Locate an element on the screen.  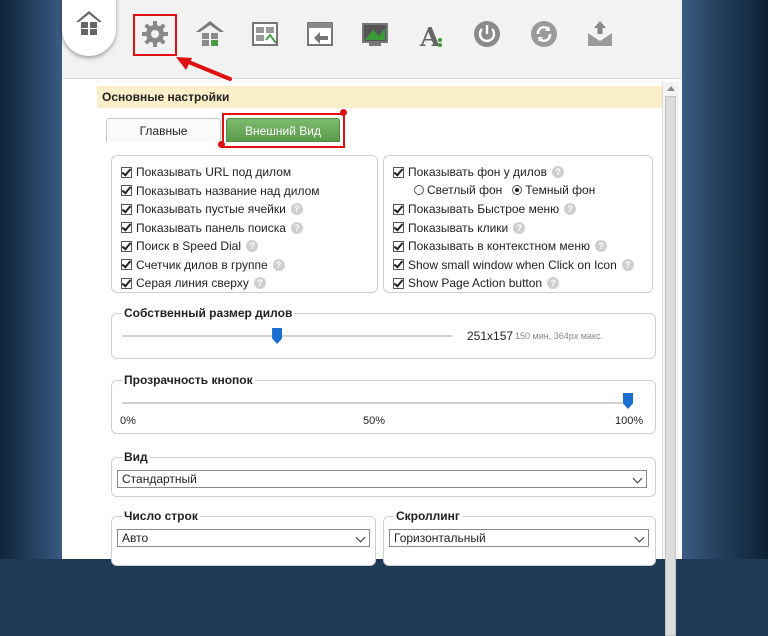
option-row: Серая линия сверху? is located at coordinates (193, 283).